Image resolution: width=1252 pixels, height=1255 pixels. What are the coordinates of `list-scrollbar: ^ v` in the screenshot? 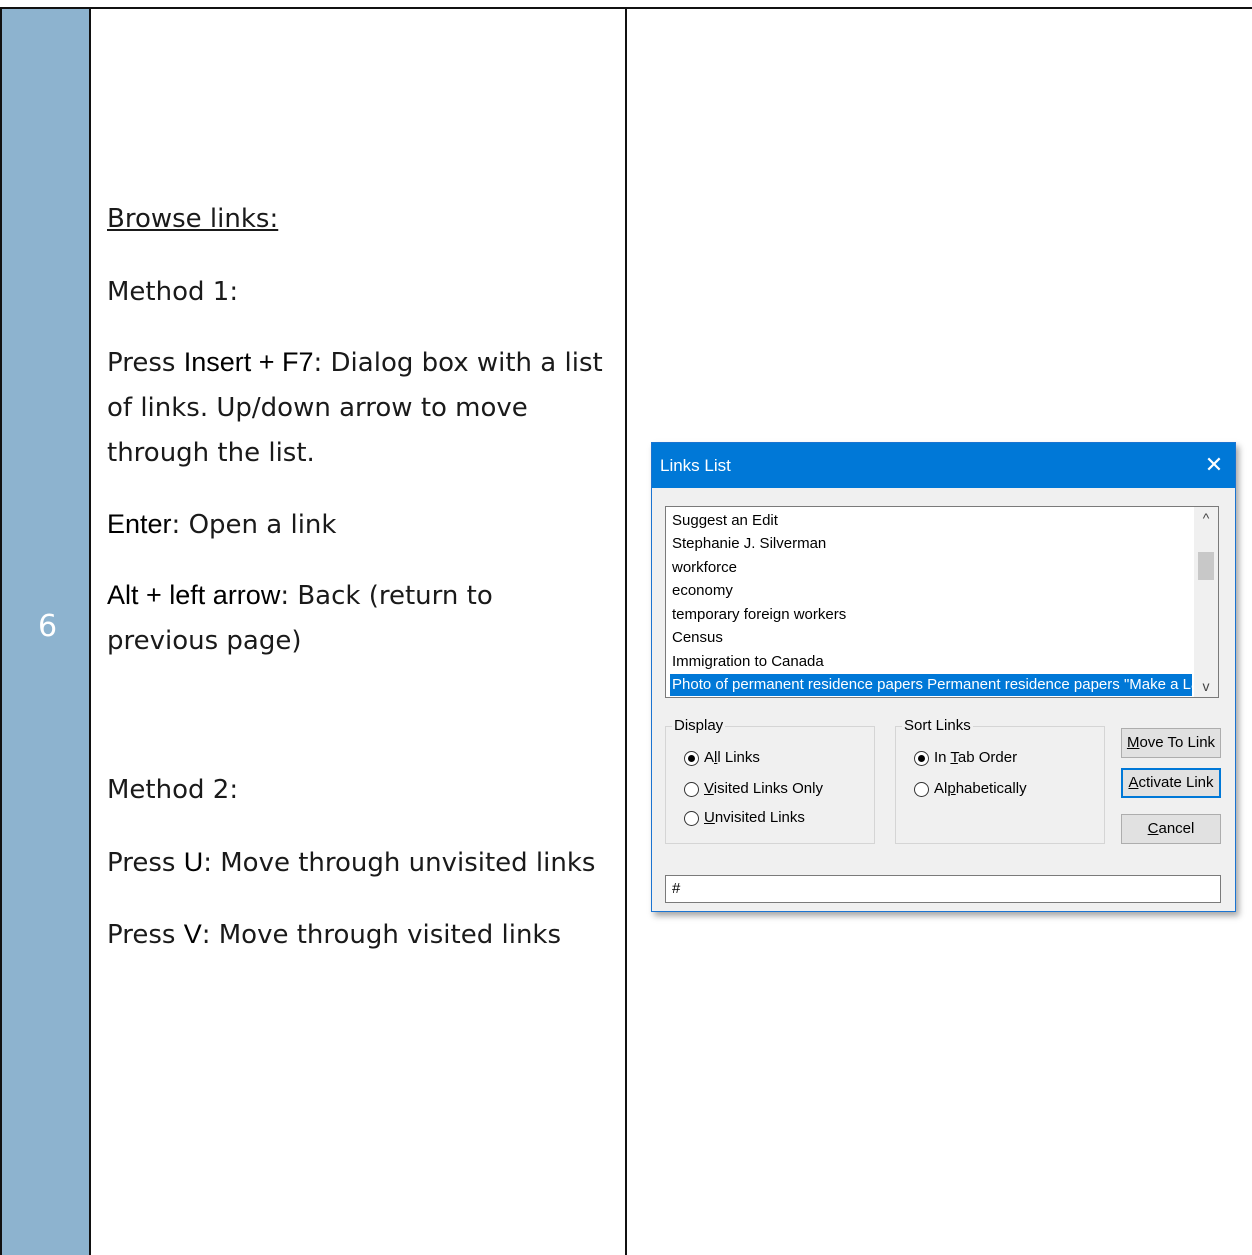 It's located at (1206, 602).